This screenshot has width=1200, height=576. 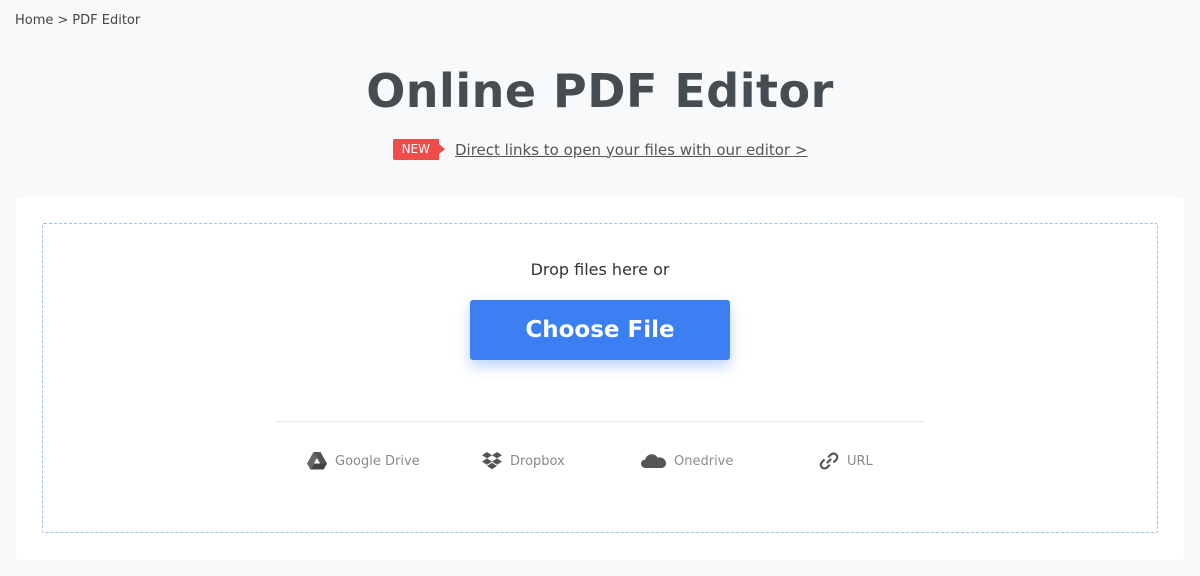 I want to click on onedrive-source: Onedrive, so click(x=687, y=461).